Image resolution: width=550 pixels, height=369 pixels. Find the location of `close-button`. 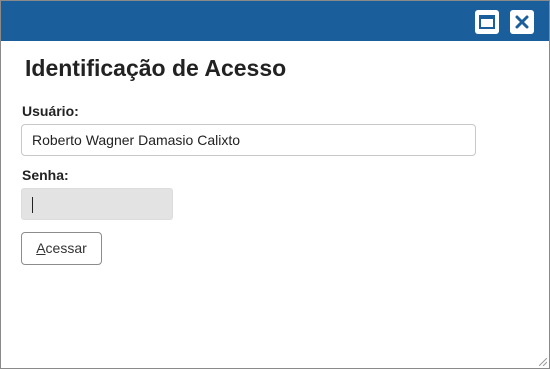

close-button is located at coordinates (522, 22).